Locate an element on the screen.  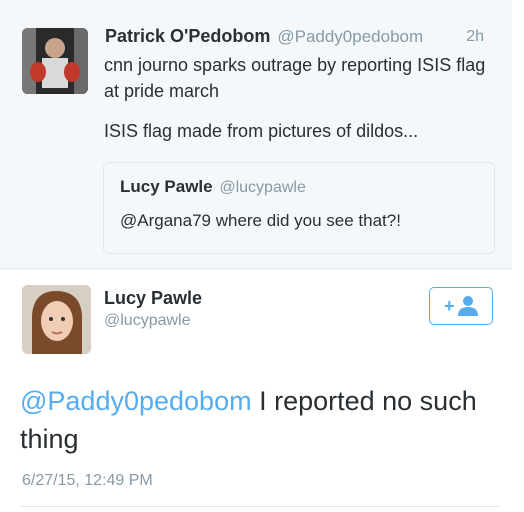
tweet-author: Patrick O'Pedobom @Paddy0pedobom is located at coordinates (264, 36).